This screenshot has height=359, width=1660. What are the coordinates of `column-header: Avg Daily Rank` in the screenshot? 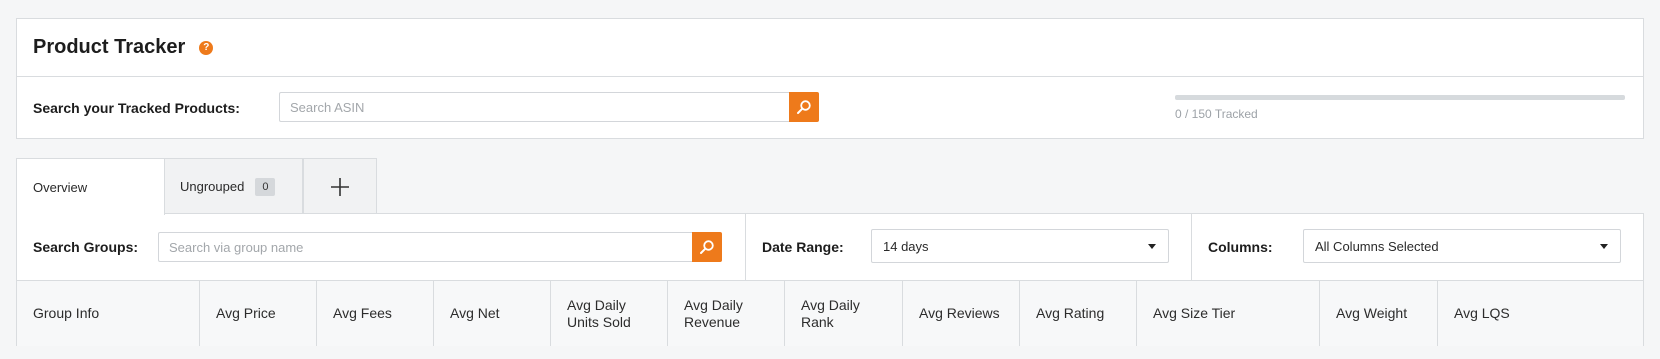 It's located at (844, 313).